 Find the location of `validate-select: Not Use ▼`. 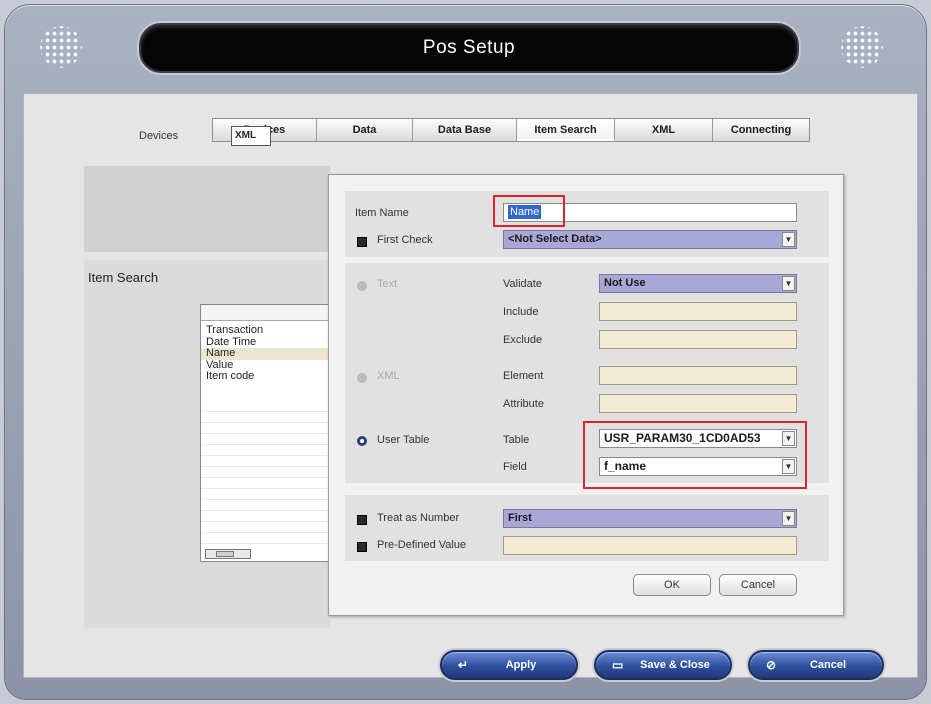

validate-select: Not Use ▼ is located at coordinates (698, 283).